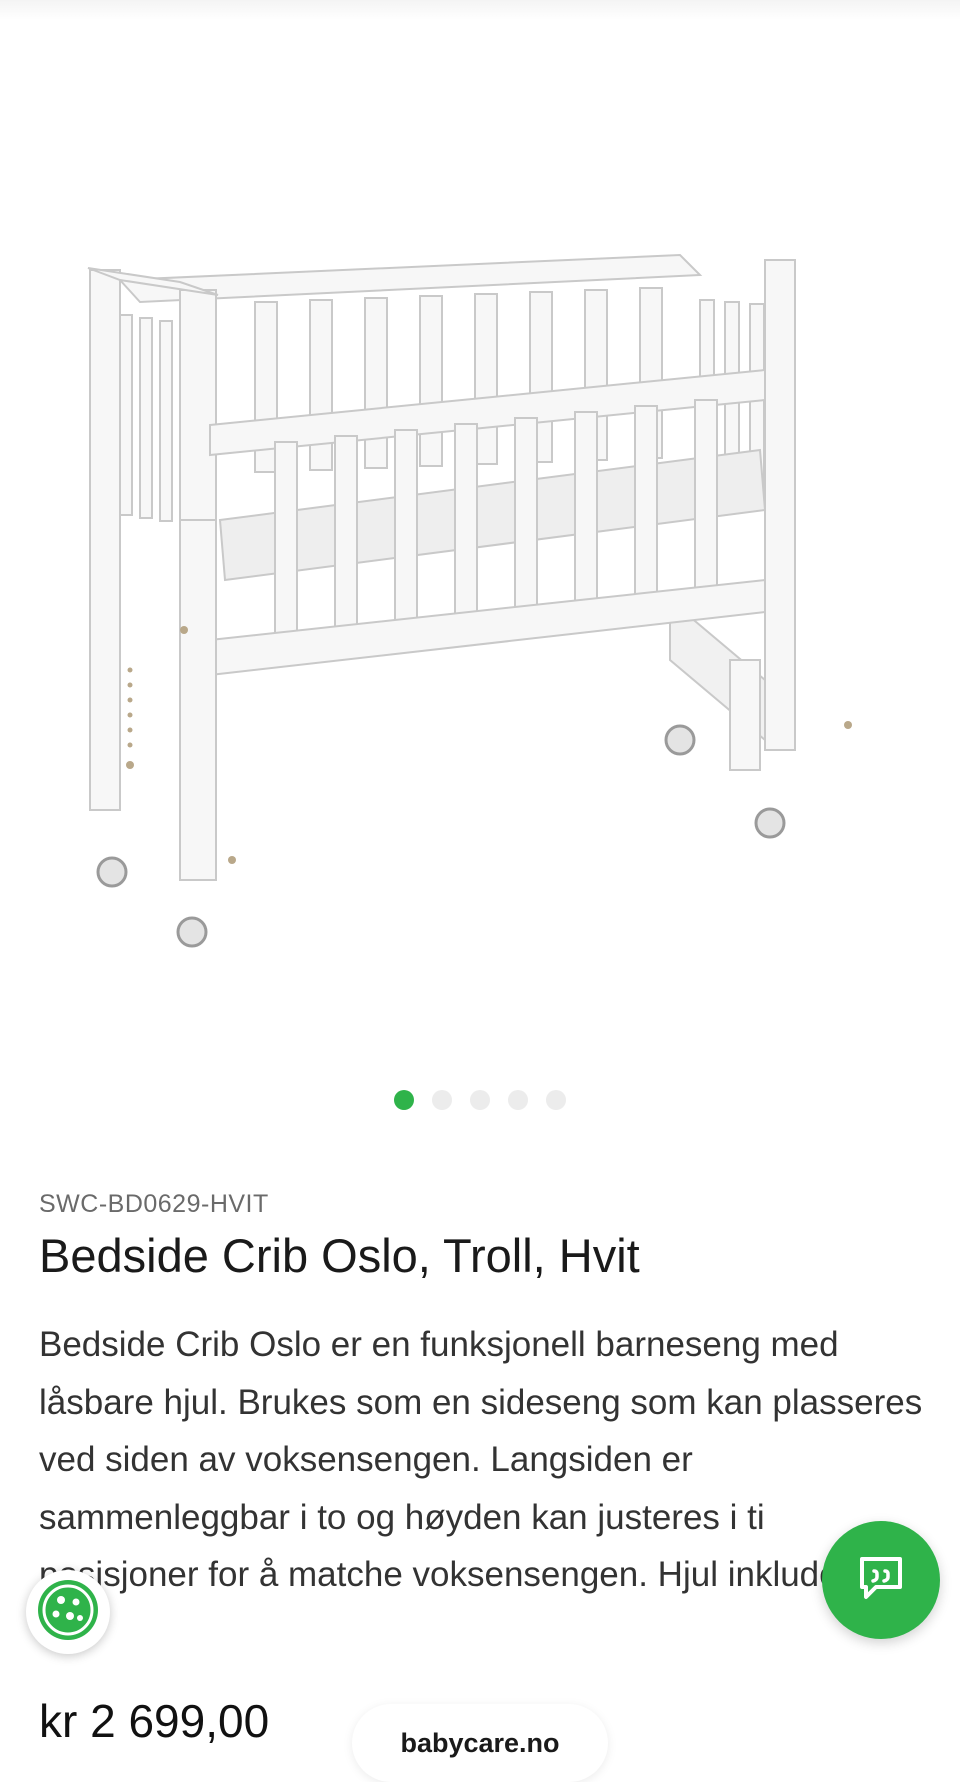  I want to click on chat-button, so click(881, 1580).